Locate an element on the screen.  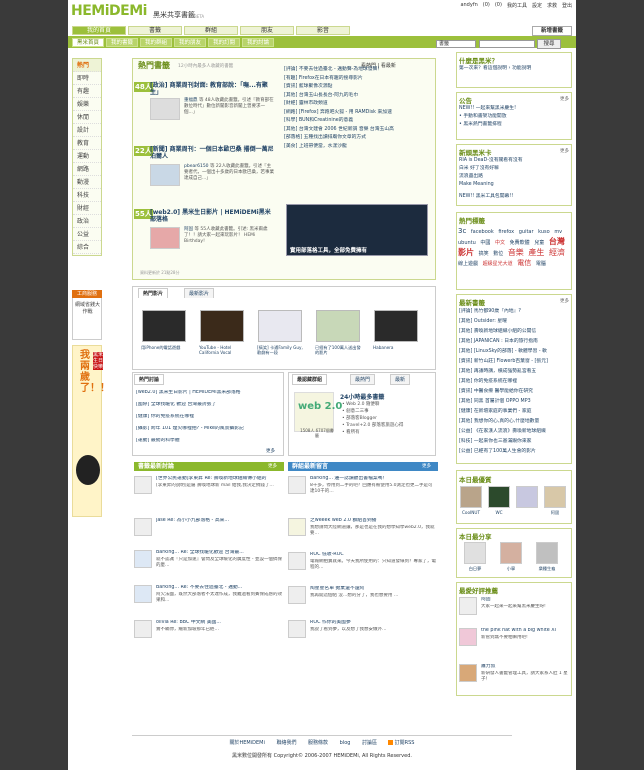
tag: 電腦 is located at coordinates (541, 264).